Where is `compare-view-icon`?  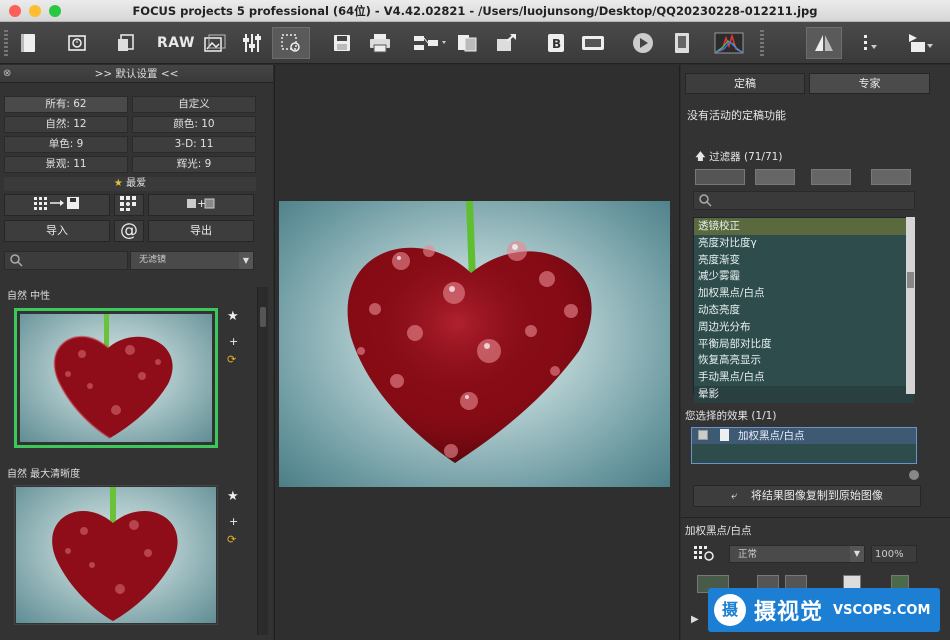 compare-view-icon is located at coordinates (824, 43).